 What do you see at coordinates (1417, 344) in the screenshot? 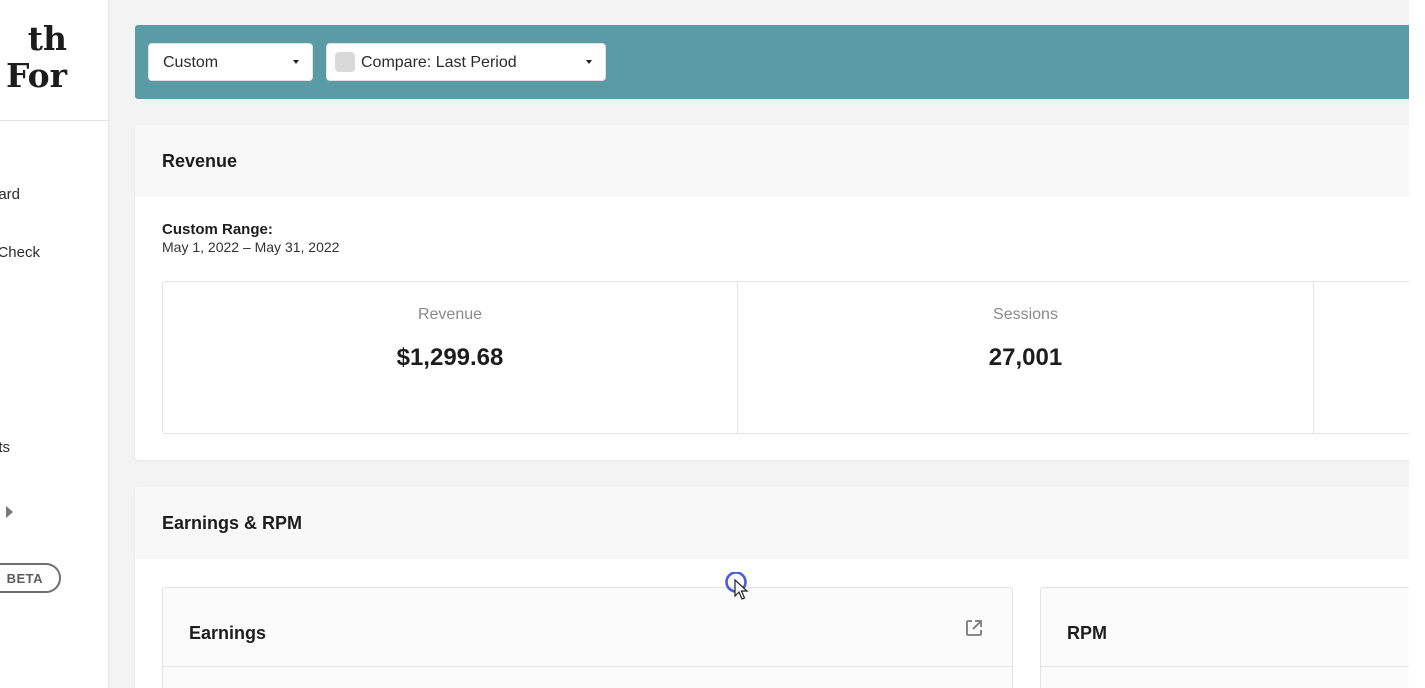
I see `window-edge` at bounding box center [1417, 344].